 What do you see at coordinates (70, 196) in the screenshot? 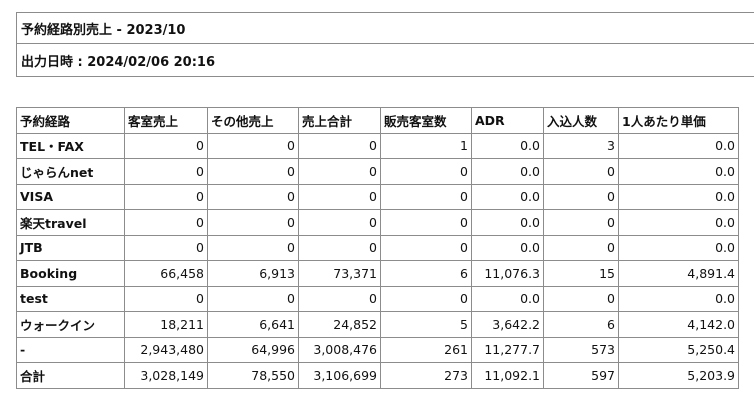
I see `channel-name: VISA` at bounding box center [70, 196].